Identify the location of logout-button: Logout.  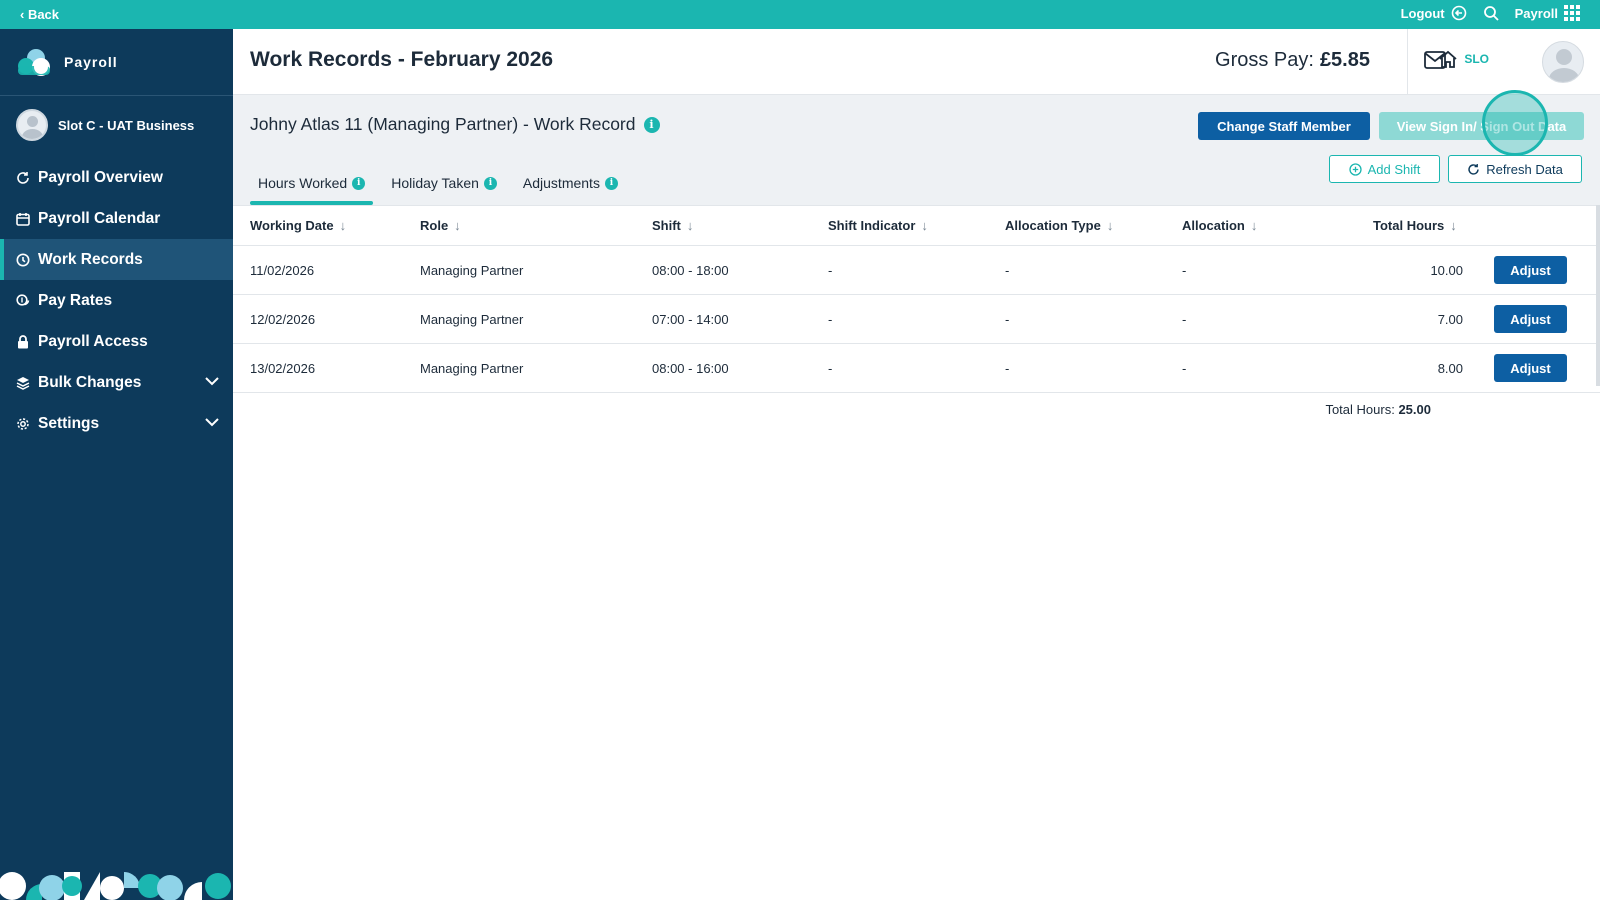
(1434, 13).